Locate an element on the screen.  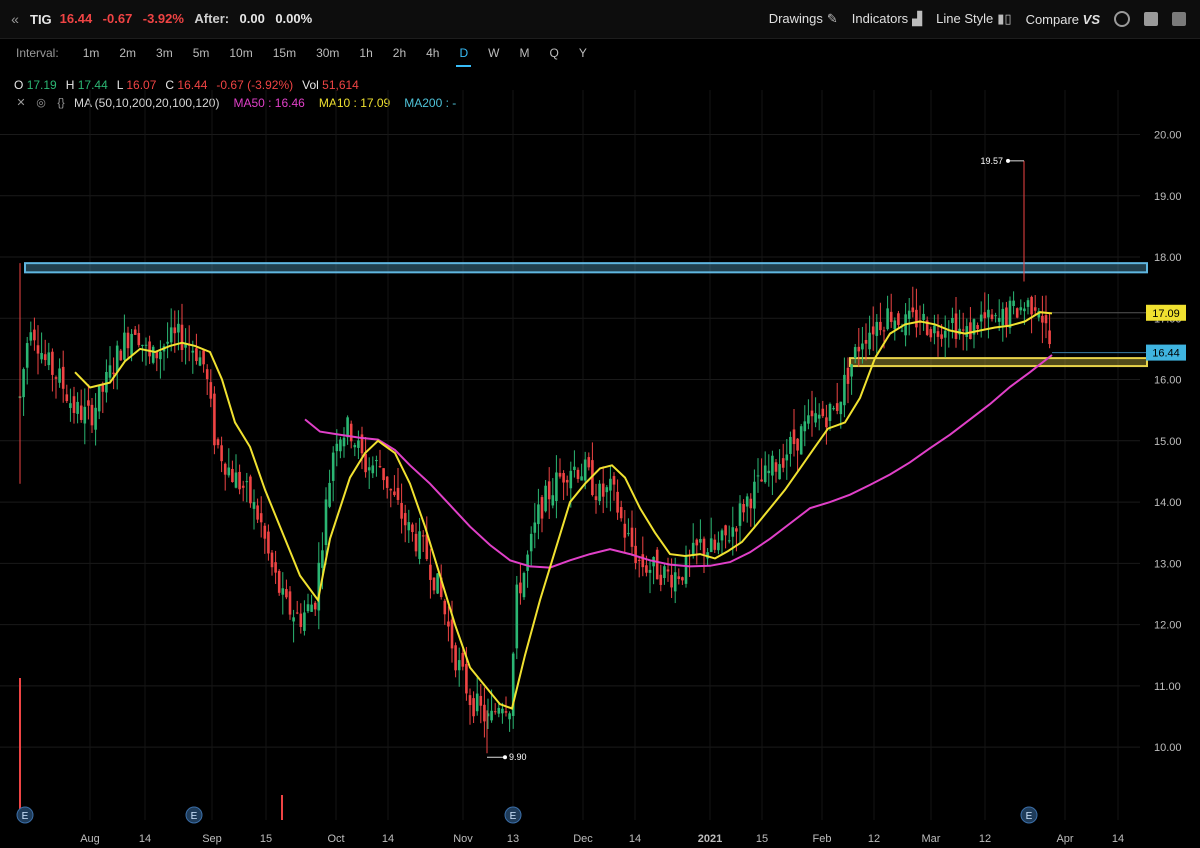
earnings-marker-label: E is located at coordinates (1029, 816).